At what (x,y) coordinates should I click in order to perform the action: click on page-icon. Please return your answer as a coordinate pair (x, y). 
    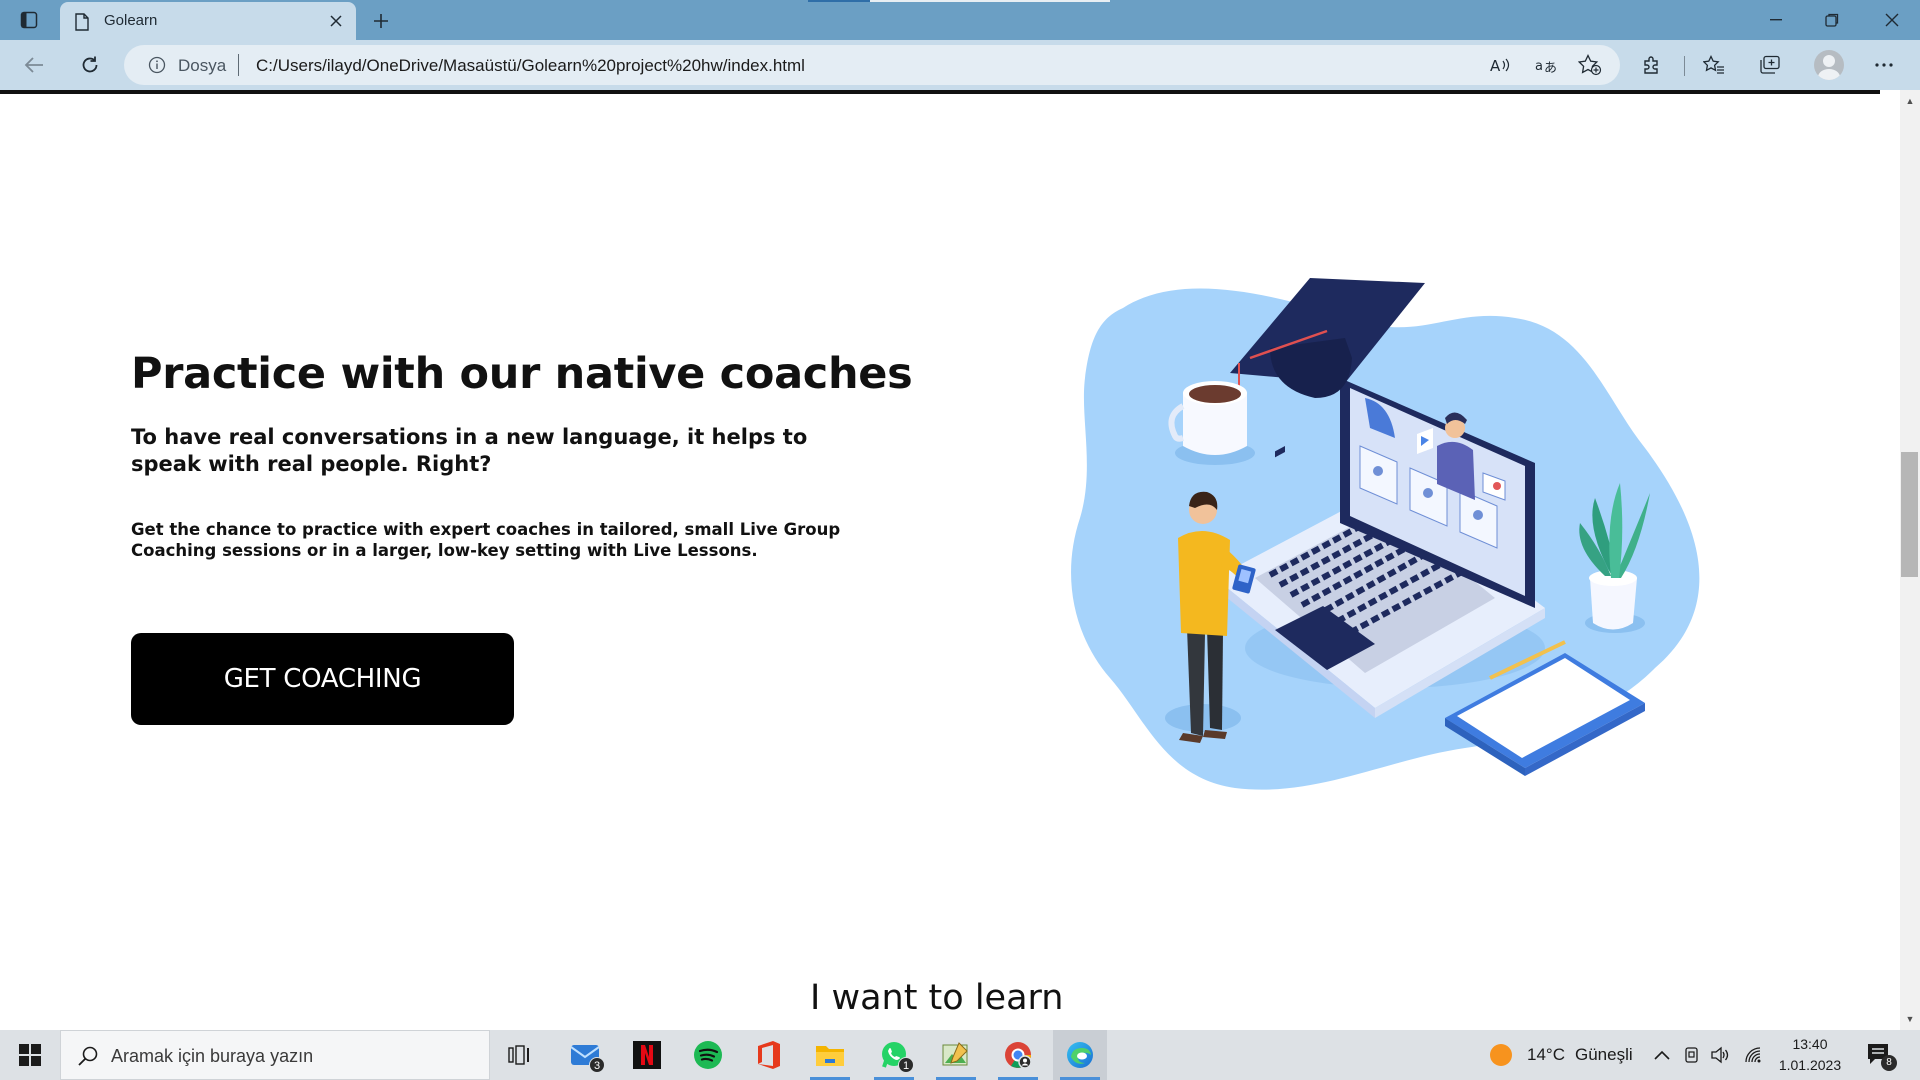
    Looking at the image, I should click on (82, 24).